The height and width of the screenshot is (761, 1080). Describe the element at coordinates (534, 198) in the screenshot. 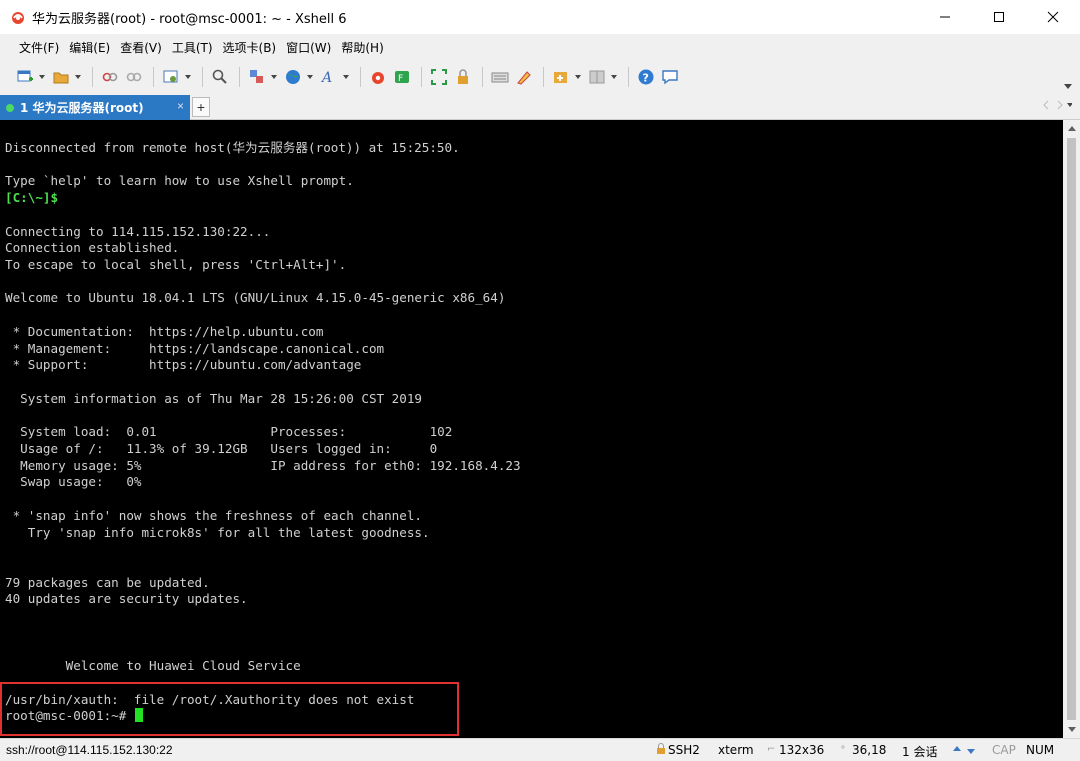

I see `local-prompt-line: [C:\~]$` at that location.